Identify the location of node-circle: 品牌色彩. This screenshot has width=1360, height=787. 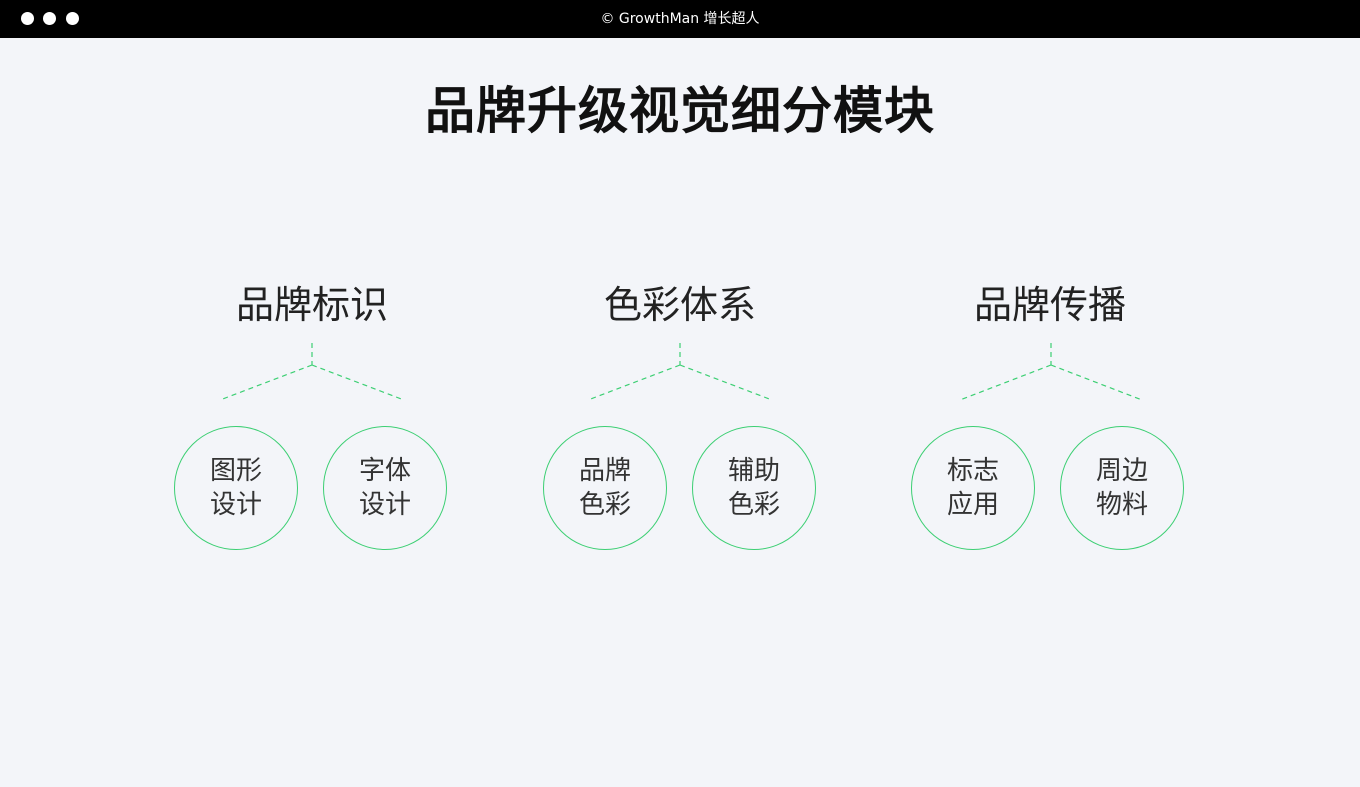
(605, 488).